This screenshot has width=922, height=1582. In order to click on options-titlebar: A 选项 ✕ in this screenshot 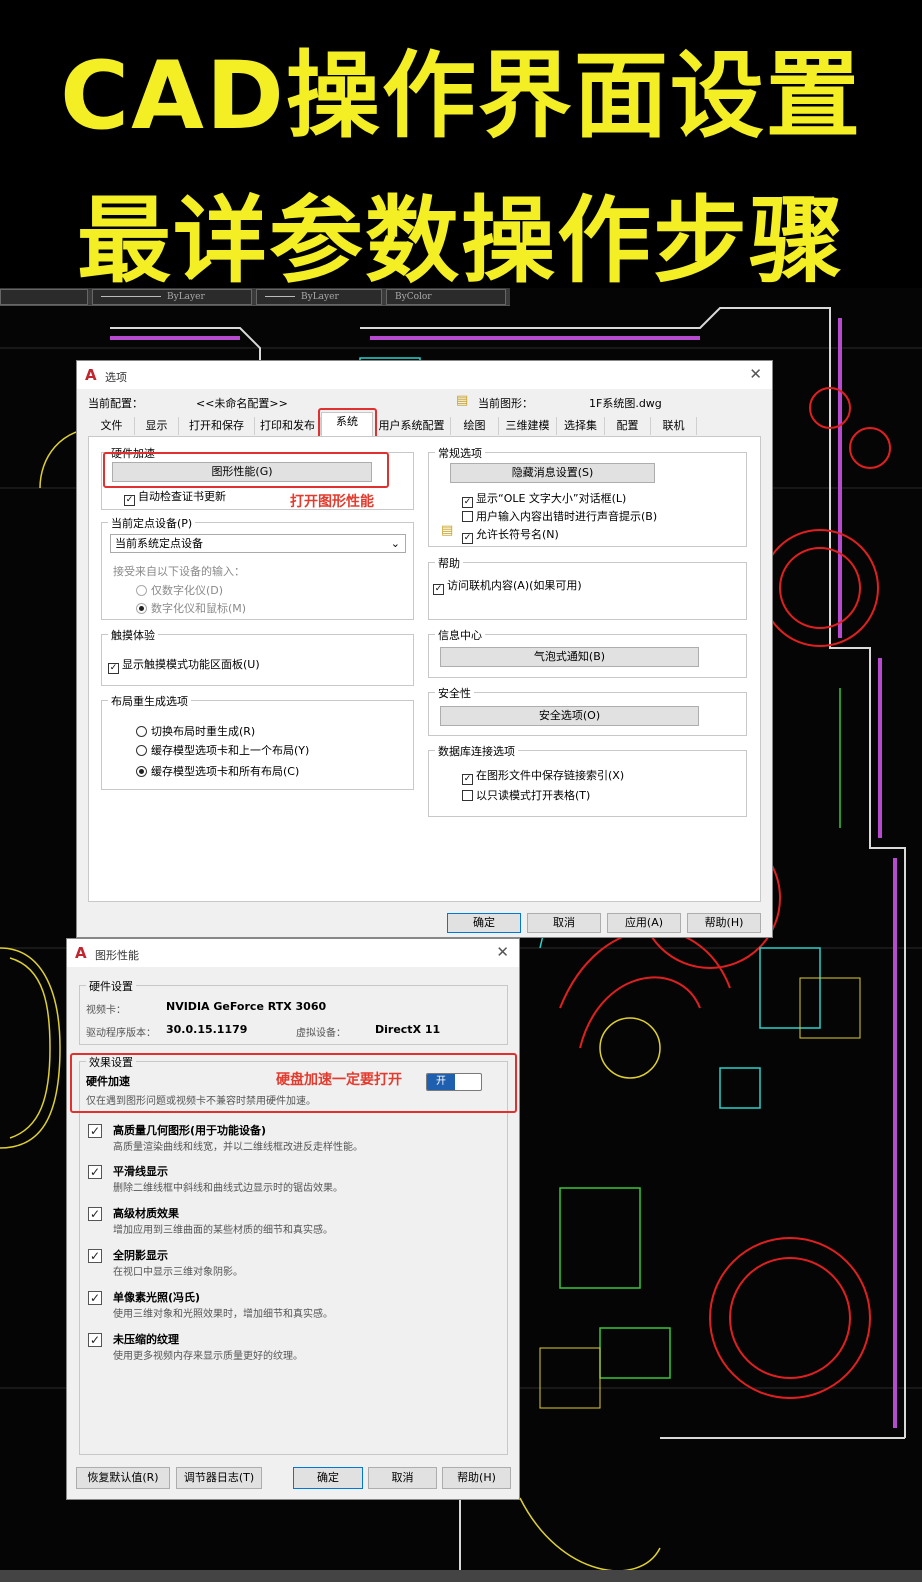, I will do `click(424, 375)`.